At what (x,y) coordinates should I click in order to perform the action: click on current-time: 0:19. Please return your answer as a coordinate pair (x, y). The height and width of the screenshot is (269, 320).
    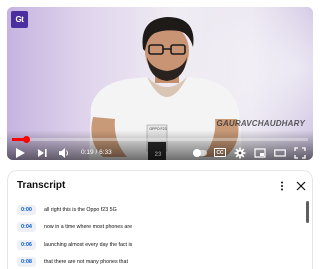
    Looking at the image, I should click on (87, 152).